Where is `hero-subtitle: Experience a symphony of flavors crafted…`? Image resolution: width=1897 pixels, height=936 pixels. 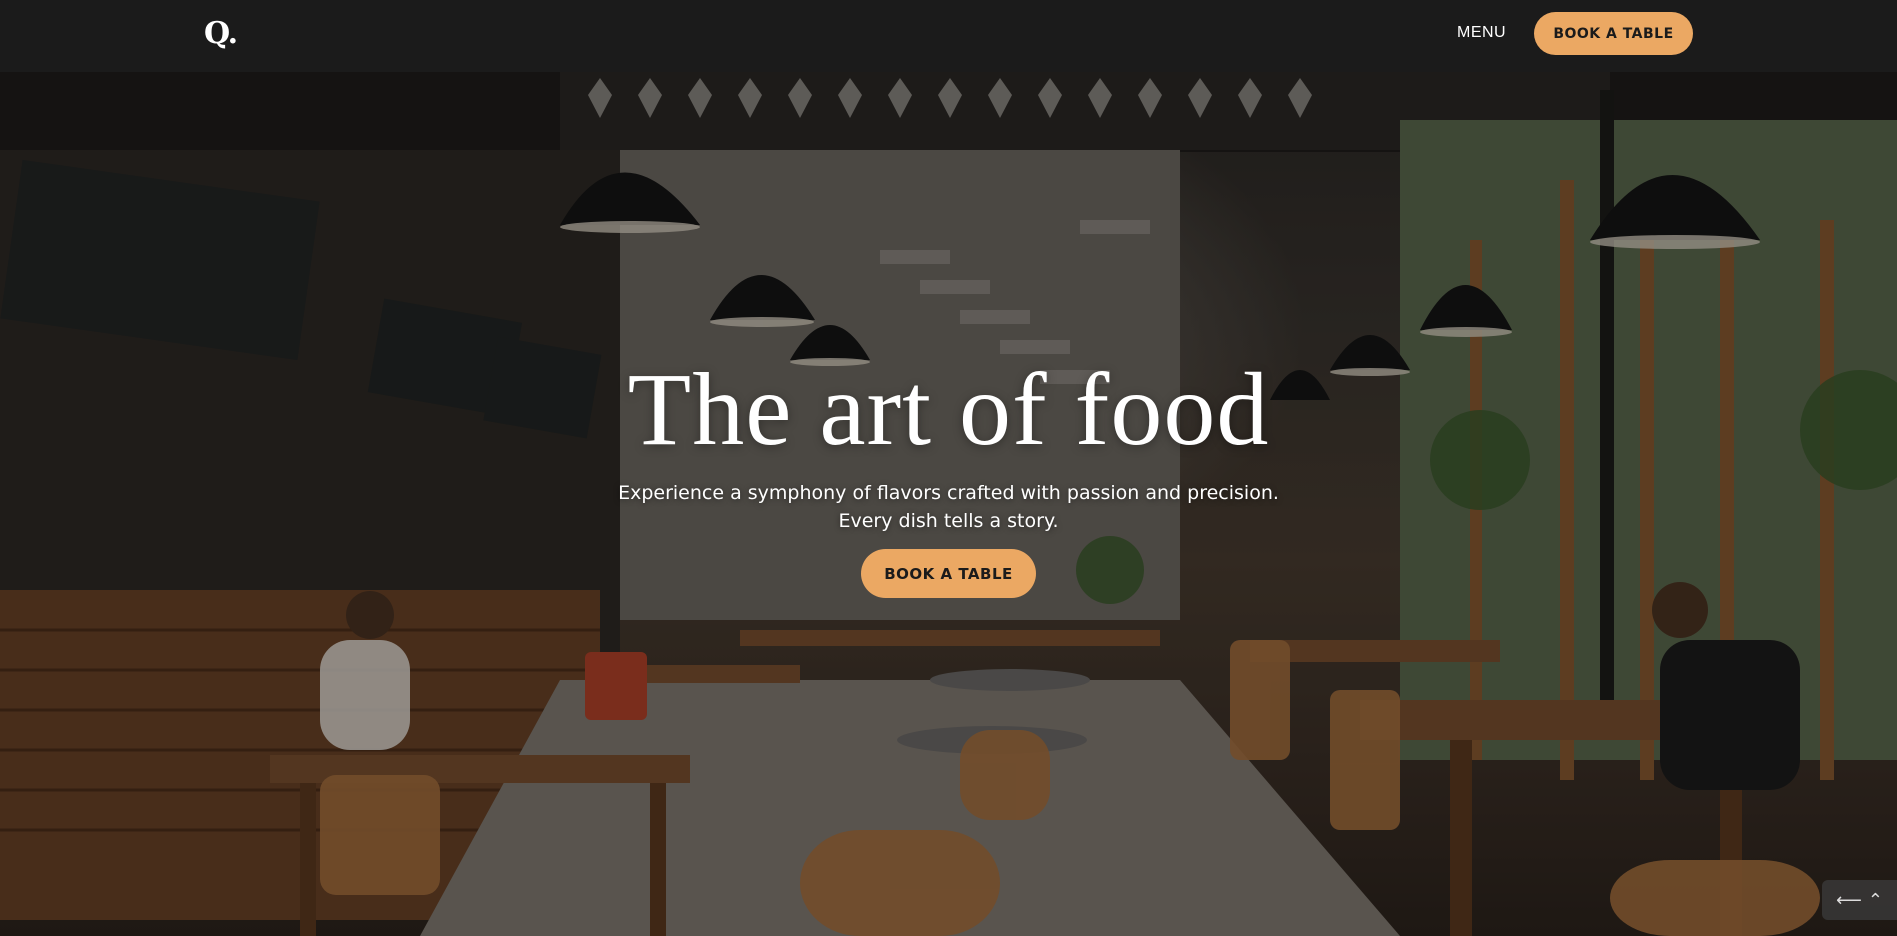 hero-subtitle: Experience a symphony of flavors crafted… is located at coordinates (948, 507).